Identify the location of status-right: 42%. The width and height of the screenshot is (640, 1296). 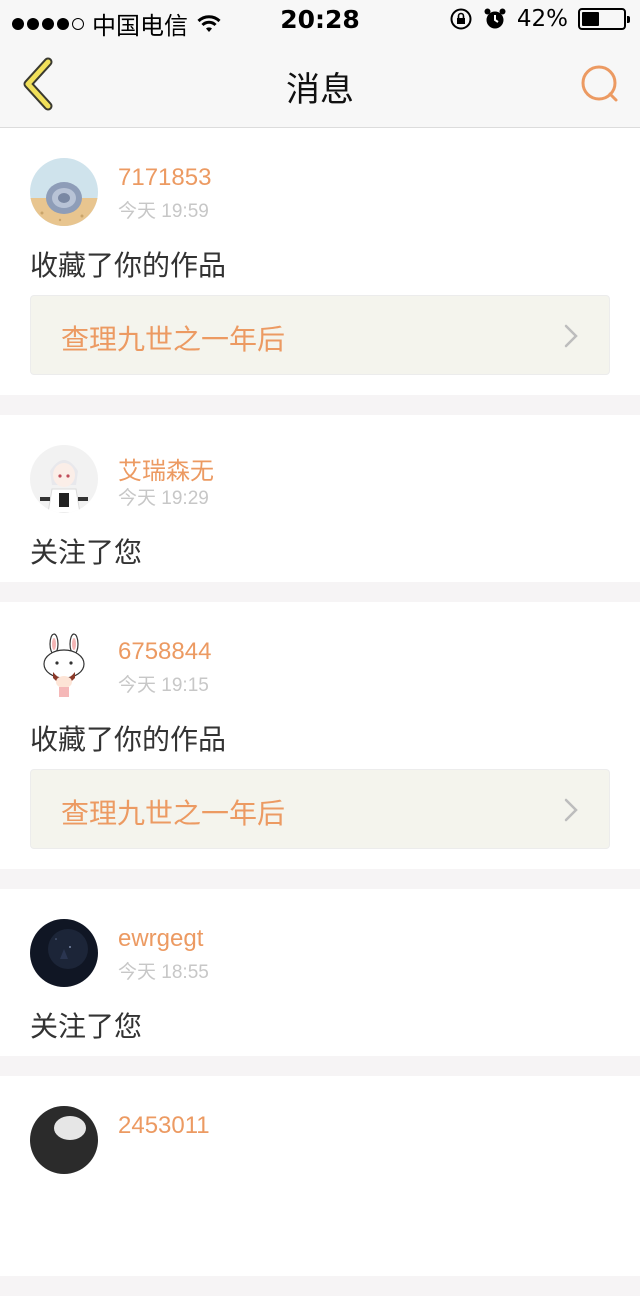
(539, 19).